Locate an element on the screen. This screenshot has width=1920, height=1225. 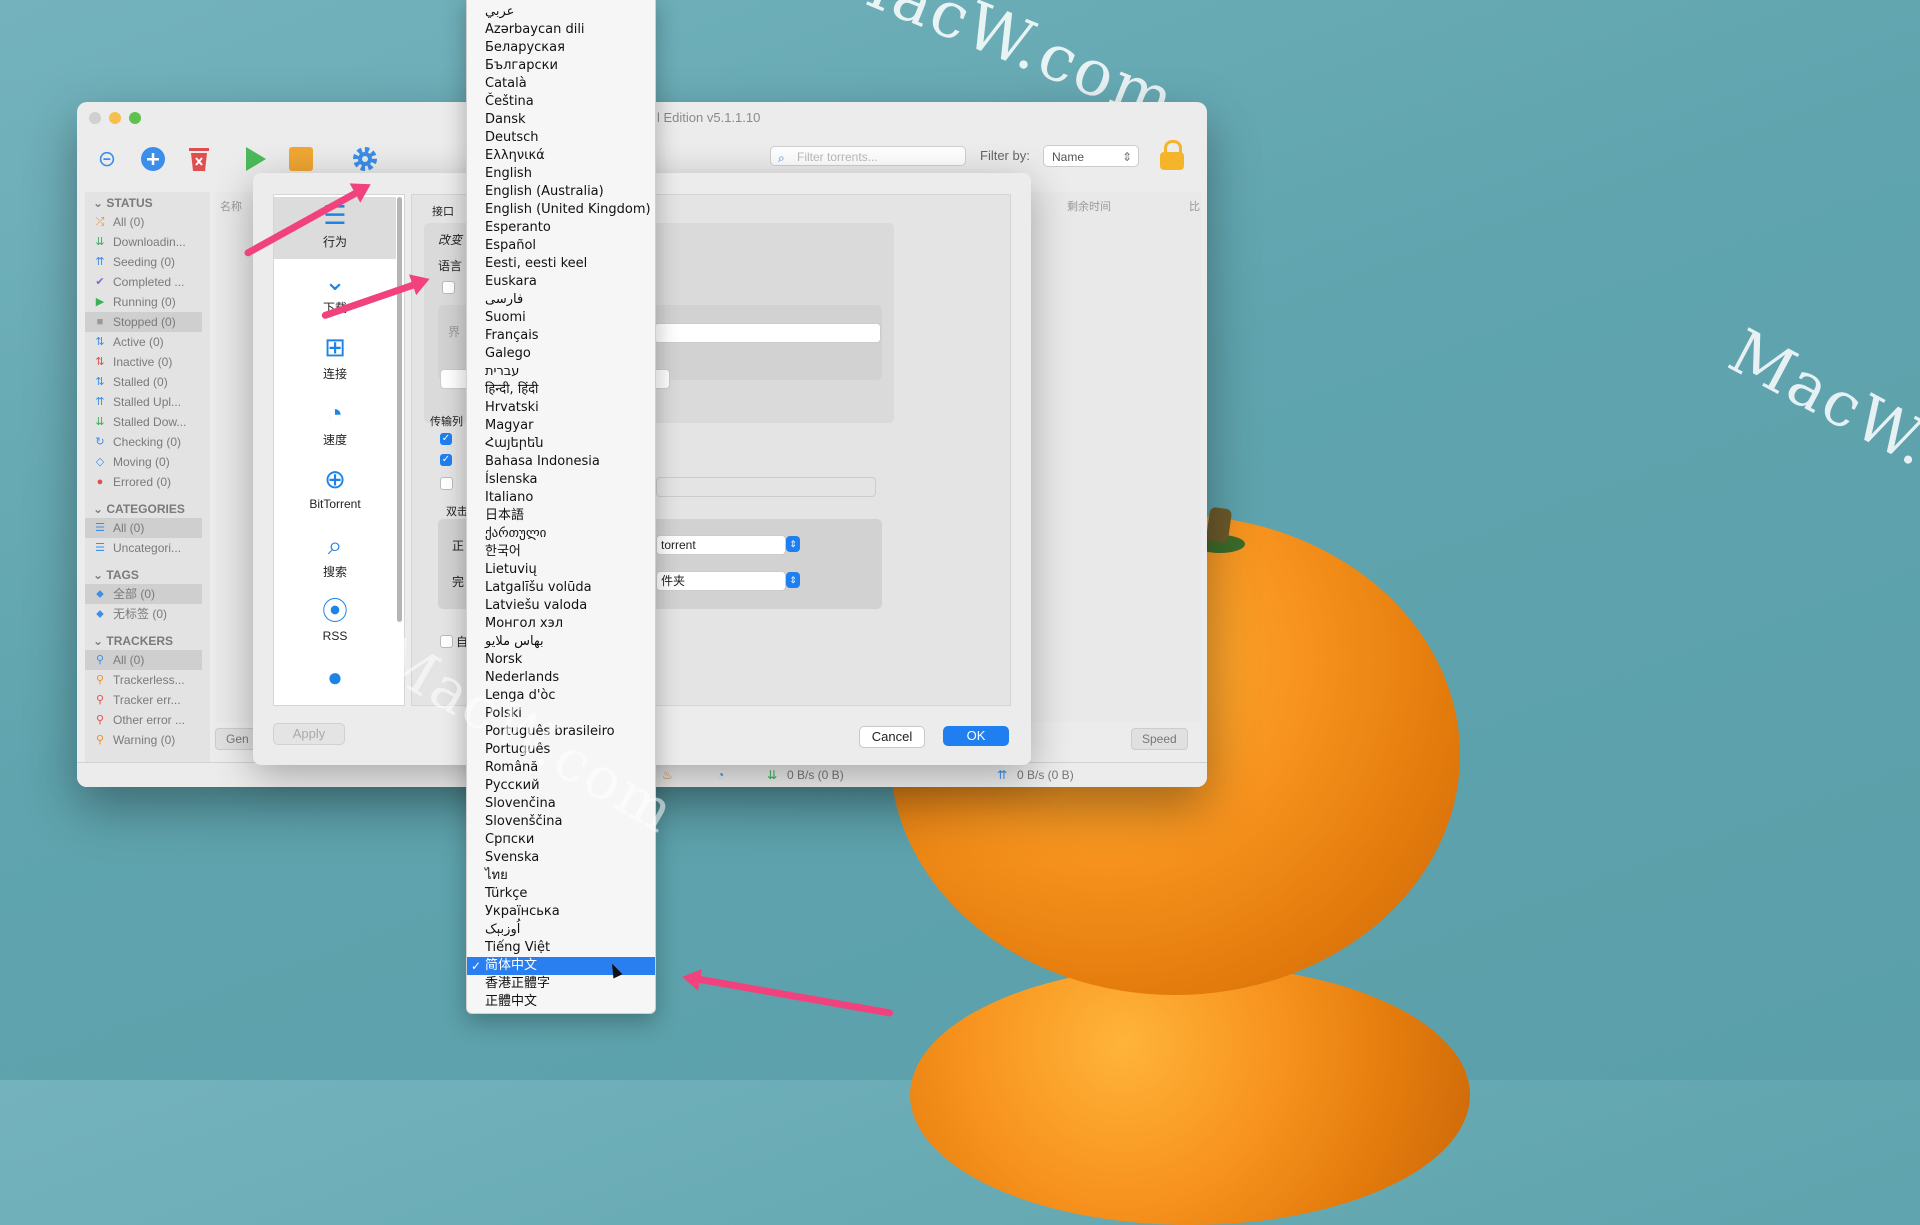
column-header-ratio: 比 is located at coordinates (1194, 206).